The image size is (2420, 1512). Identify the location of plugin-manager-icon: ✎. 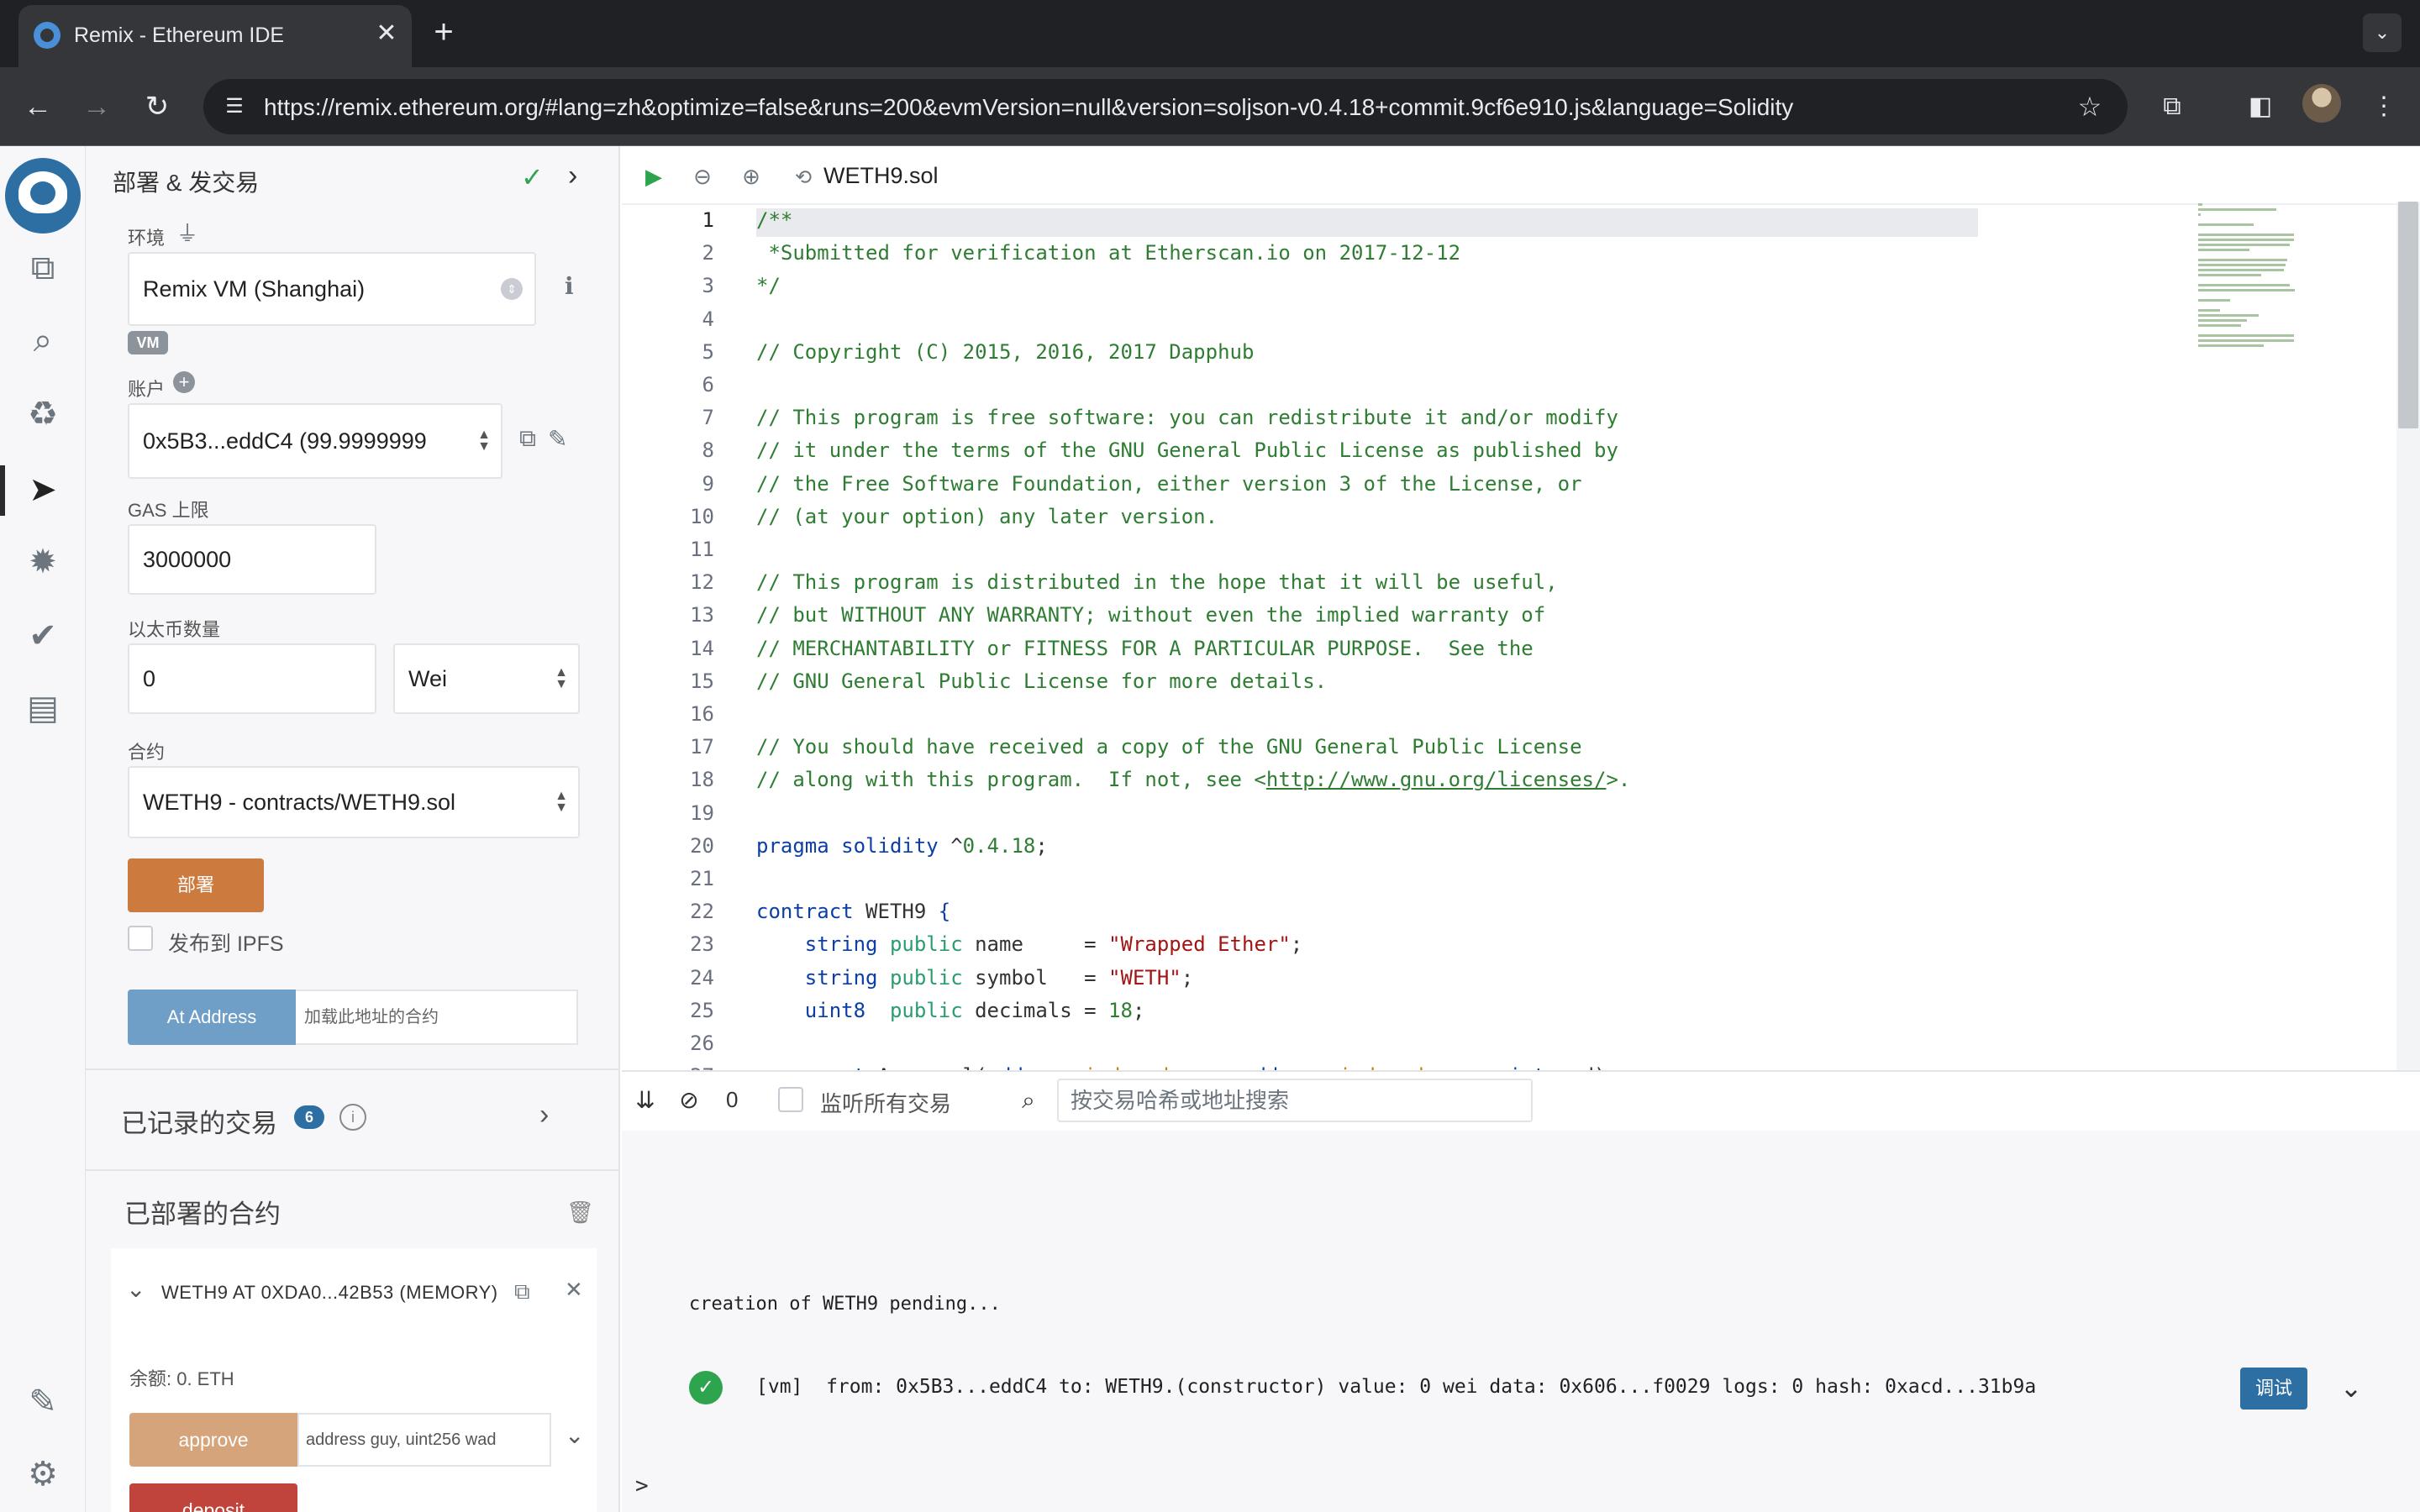
(42, 1402).